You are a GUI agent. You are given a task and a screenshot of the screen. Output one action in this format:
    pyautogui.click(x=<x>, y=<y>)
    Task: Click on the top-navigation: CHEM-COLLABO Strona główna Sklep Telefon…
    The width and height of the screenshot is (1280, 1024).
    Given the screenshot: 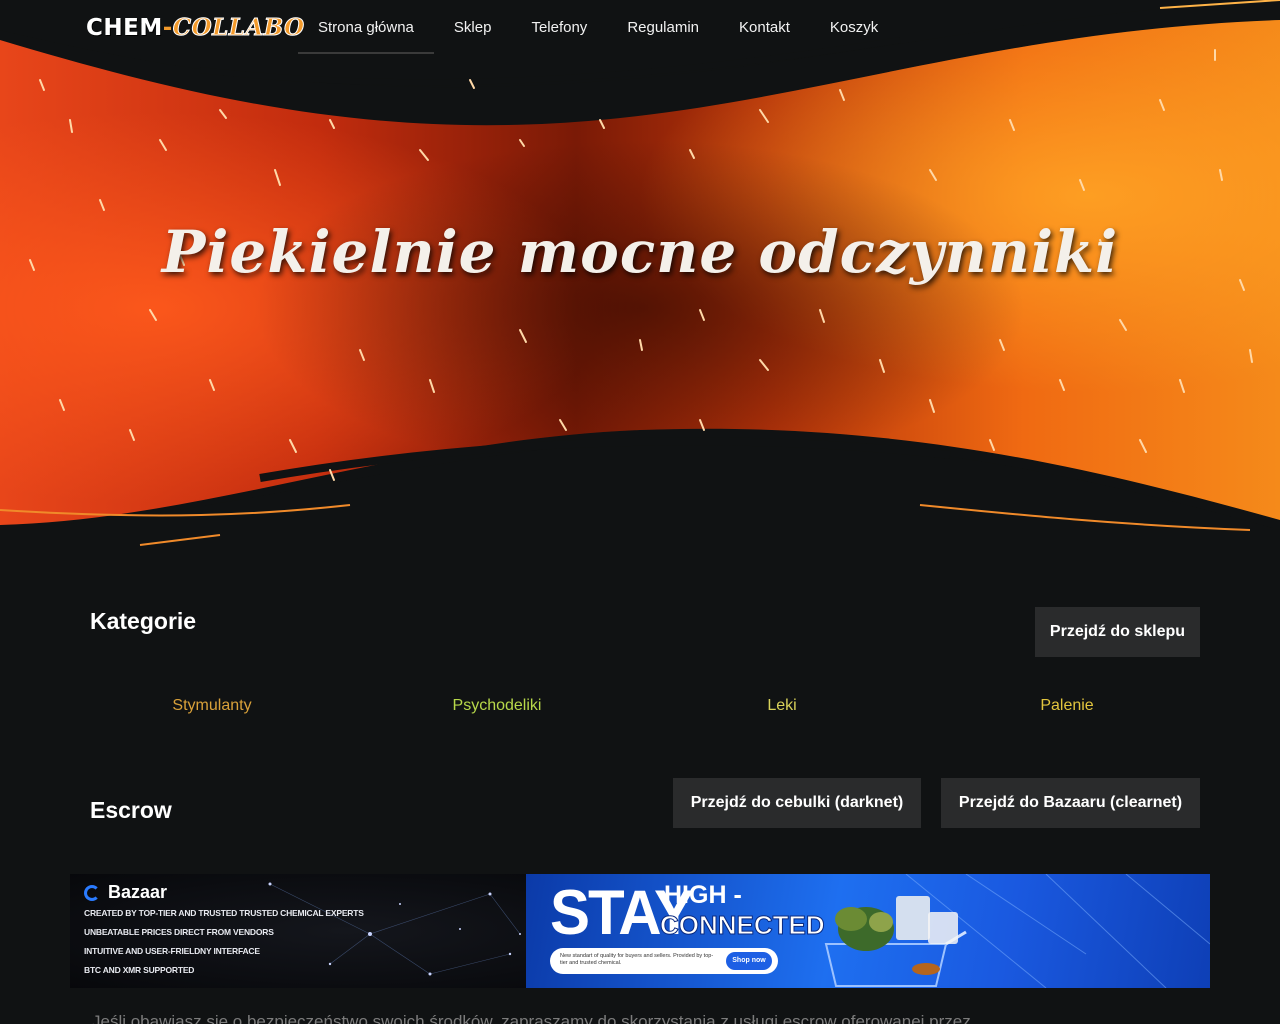 What is the action you would take?
    pyautogui.click(x=640, y=28)
    